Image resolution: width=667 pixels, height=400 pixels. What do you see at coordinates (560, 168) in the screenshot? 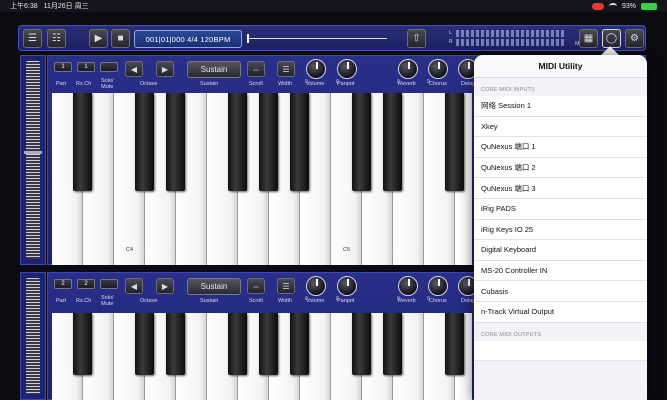
I see `list-item: QuNexus 端口 2` at bounding box center [560, 168].